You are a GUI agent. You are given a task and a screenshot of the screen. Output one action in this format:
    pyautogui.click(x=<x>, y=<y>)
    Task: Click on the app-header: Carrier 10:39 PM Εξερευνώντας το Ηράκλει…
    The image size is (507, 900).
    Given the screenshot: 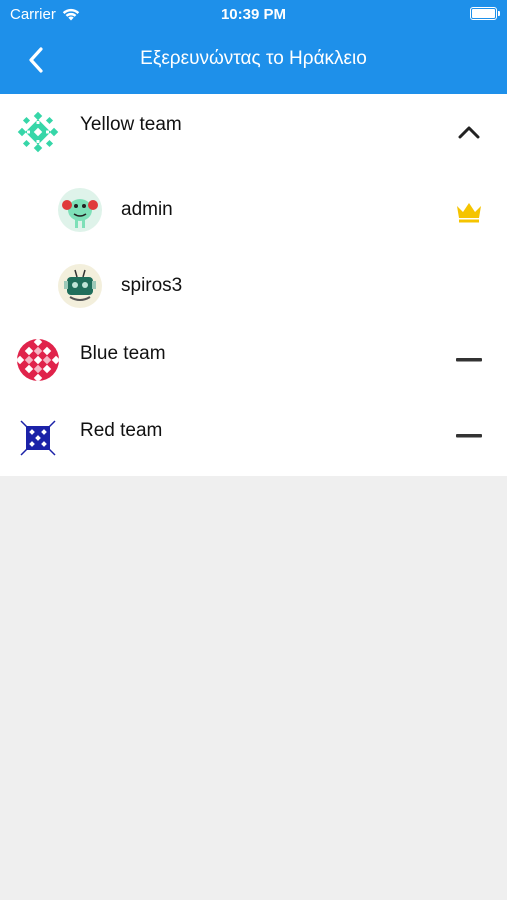 What is the action you would take?
    pyautogui.click(x=253, y=47)
    